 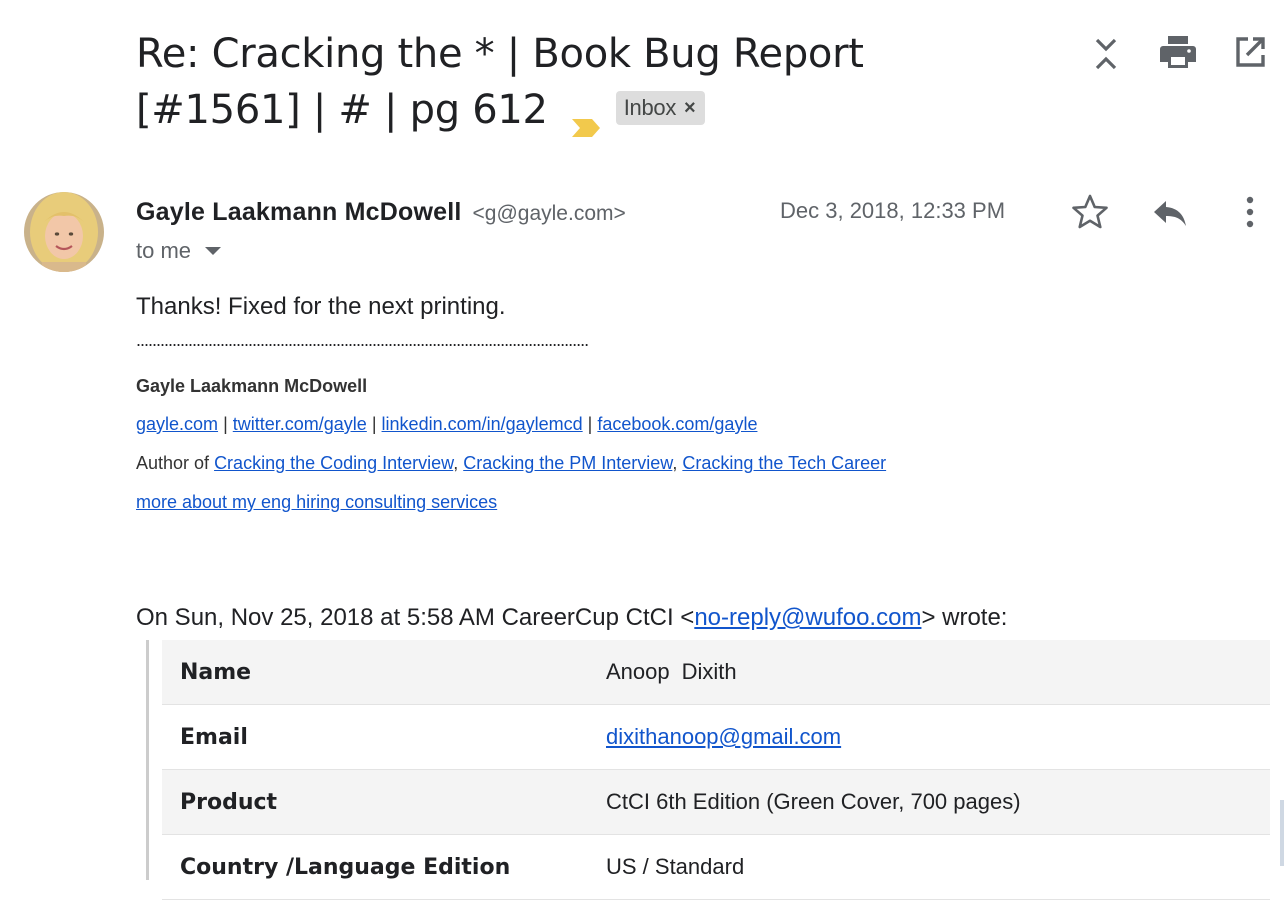 I want to click on remove-label-button: ×, so click(x=690, y=108).